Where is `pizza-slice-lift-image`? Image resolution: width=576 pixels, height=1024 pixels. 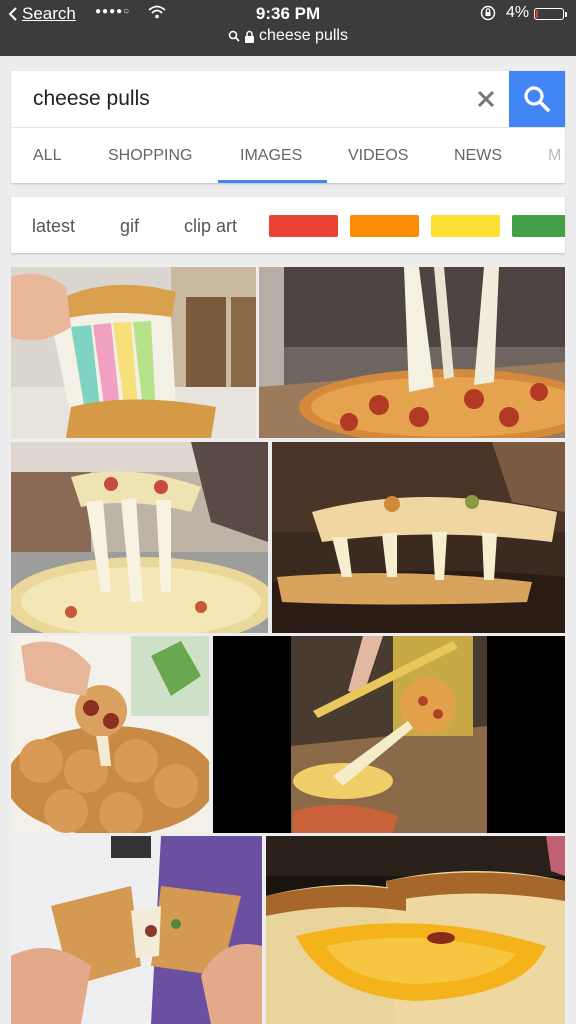
pizza-slice-lift-image is located at coordinates (139, 537).